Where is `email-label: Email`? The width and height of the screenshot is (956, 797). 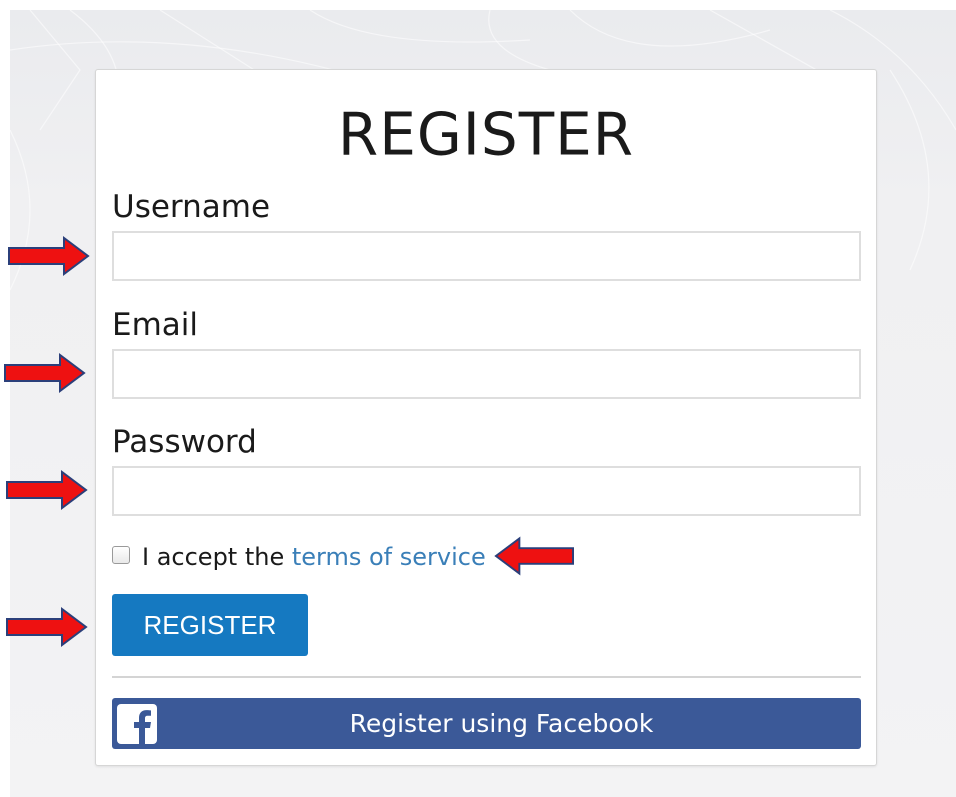 email-label: Email is located at coordinates (155, 325).